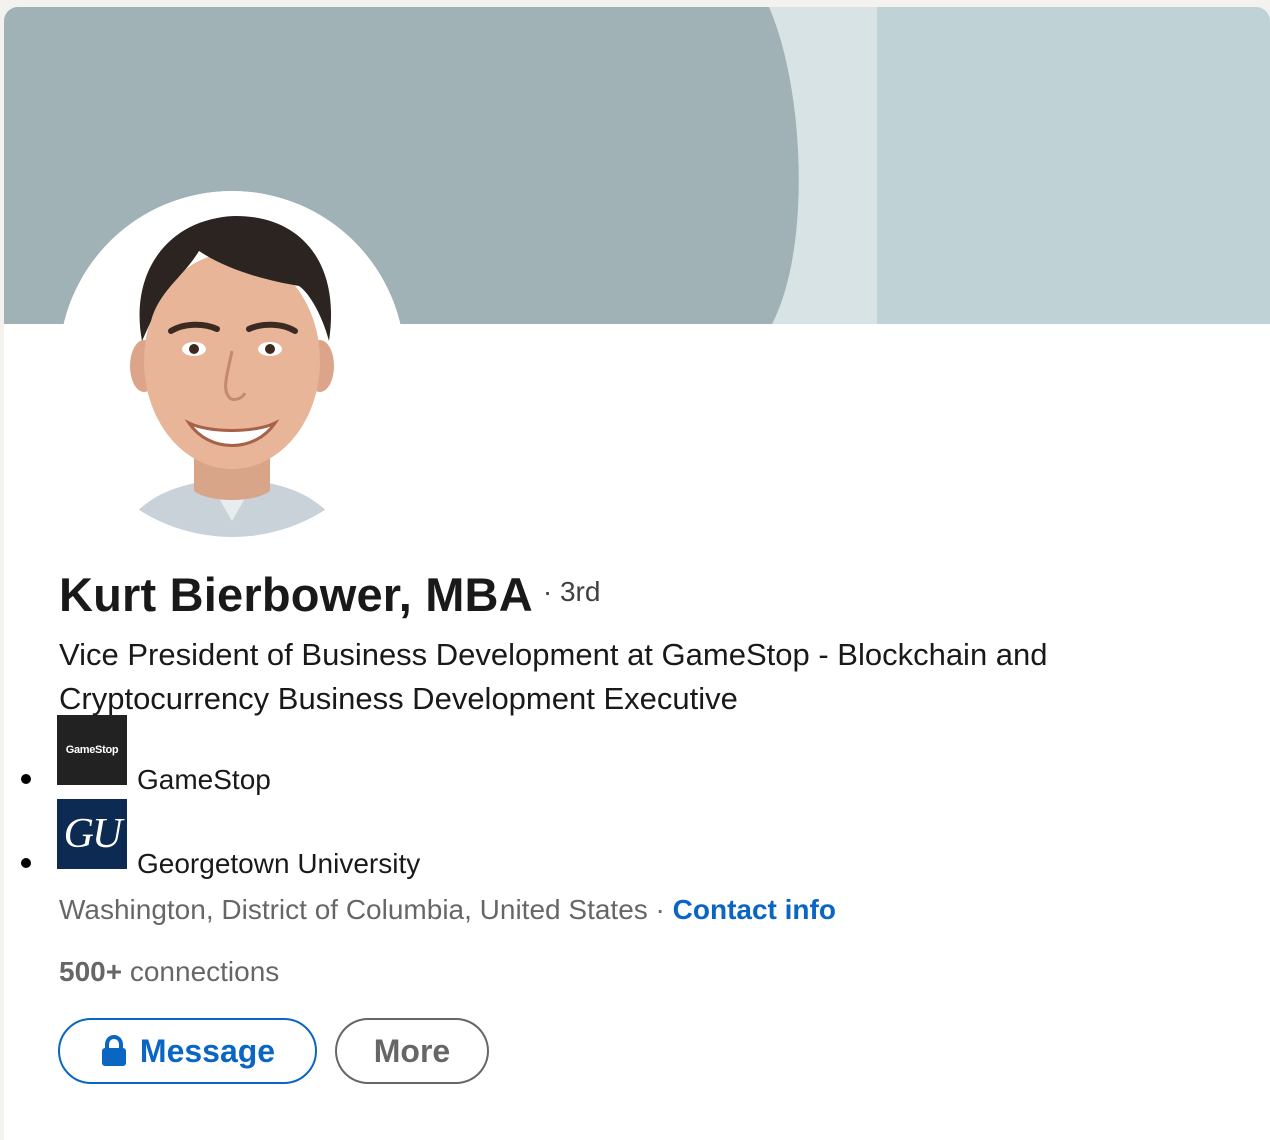 The width and height of the screenshot is (1270, 1140). Describe the element at coordinates (92, 834) in the screenshot. I see `georgetown-logo-icon: GU` at that location.